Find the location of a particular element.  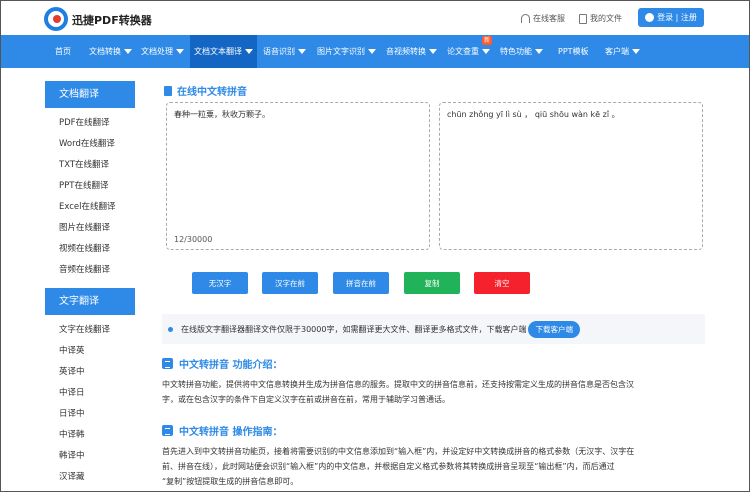

page-title-label: 在线中文转拼音 is located at coordinates (212, 92).